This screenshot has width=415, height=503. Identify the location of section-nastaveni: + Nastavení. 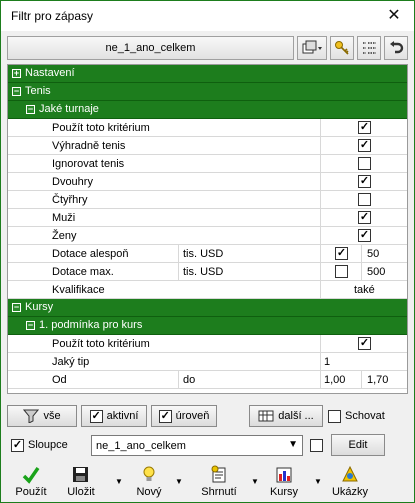
(207, 74).